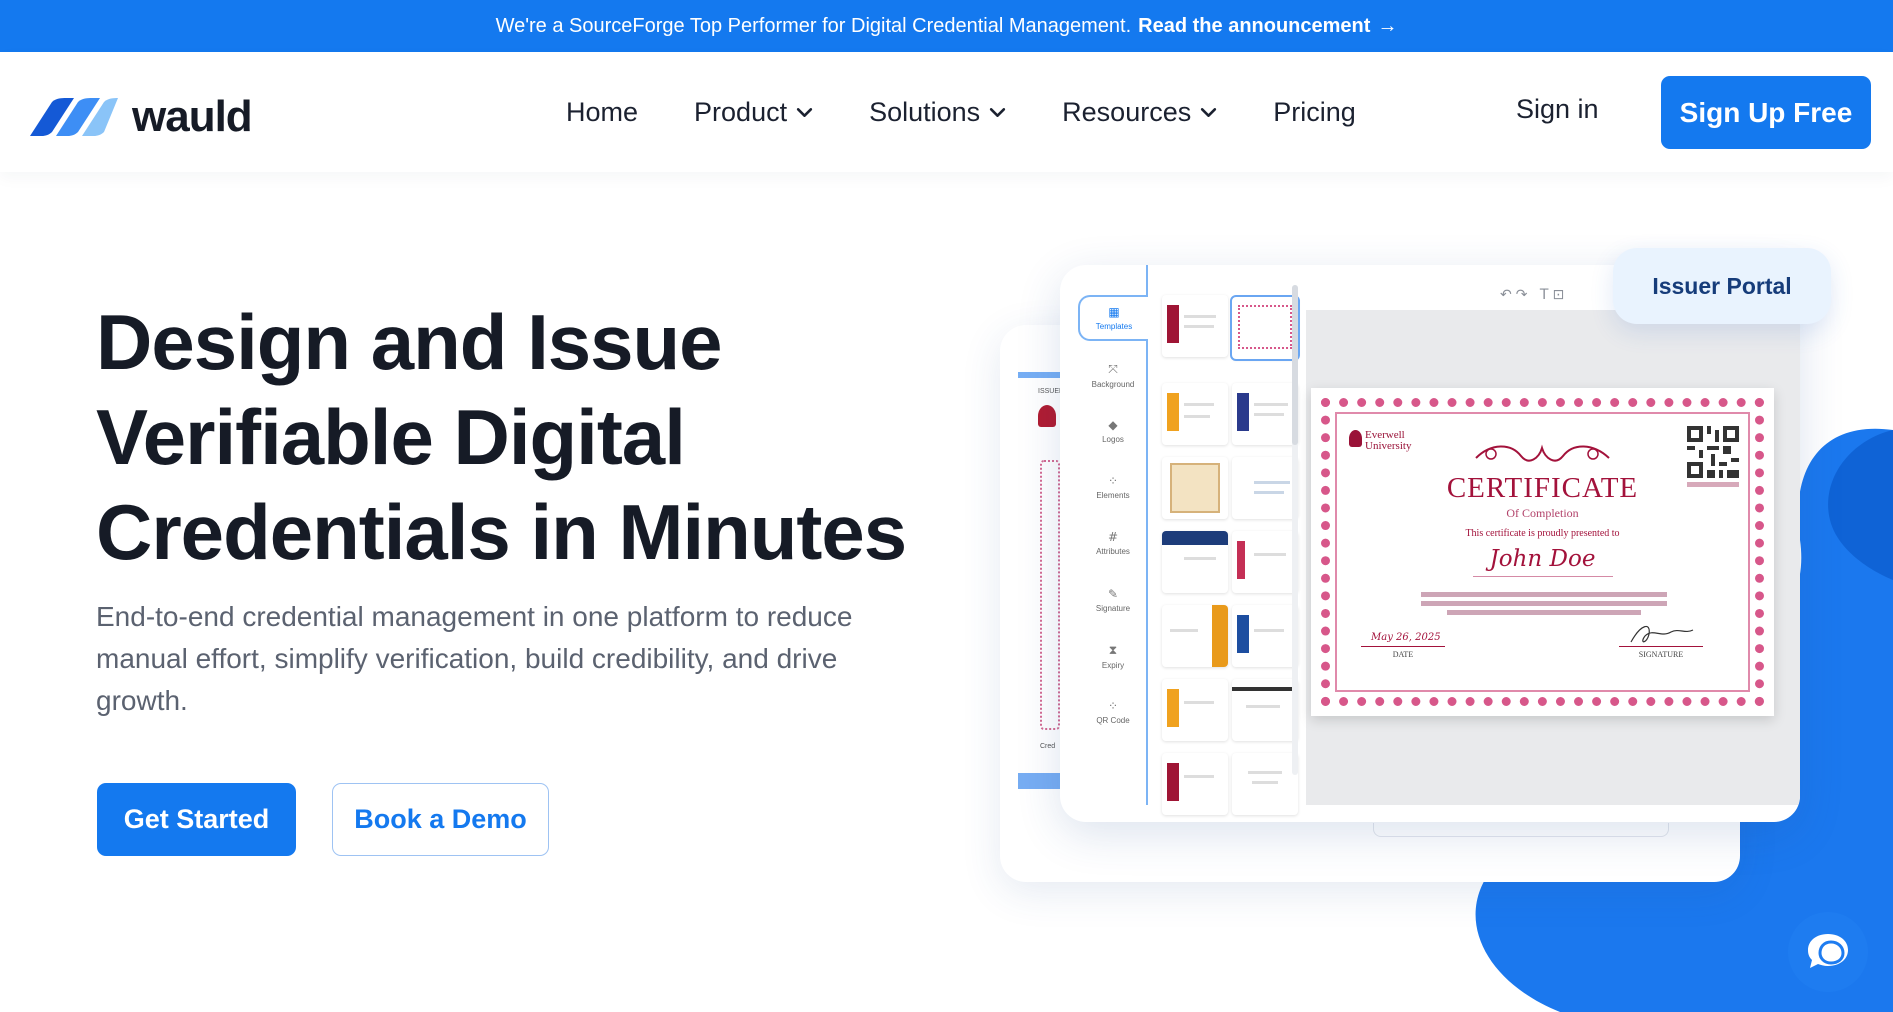 The width and height of the screenshot is (1893, 1012). What do you see at coordinates (501, 532) in the screenshot?
I see `hero-title-line-3: Credentials in Minutes` at bounding box center [501, 532].